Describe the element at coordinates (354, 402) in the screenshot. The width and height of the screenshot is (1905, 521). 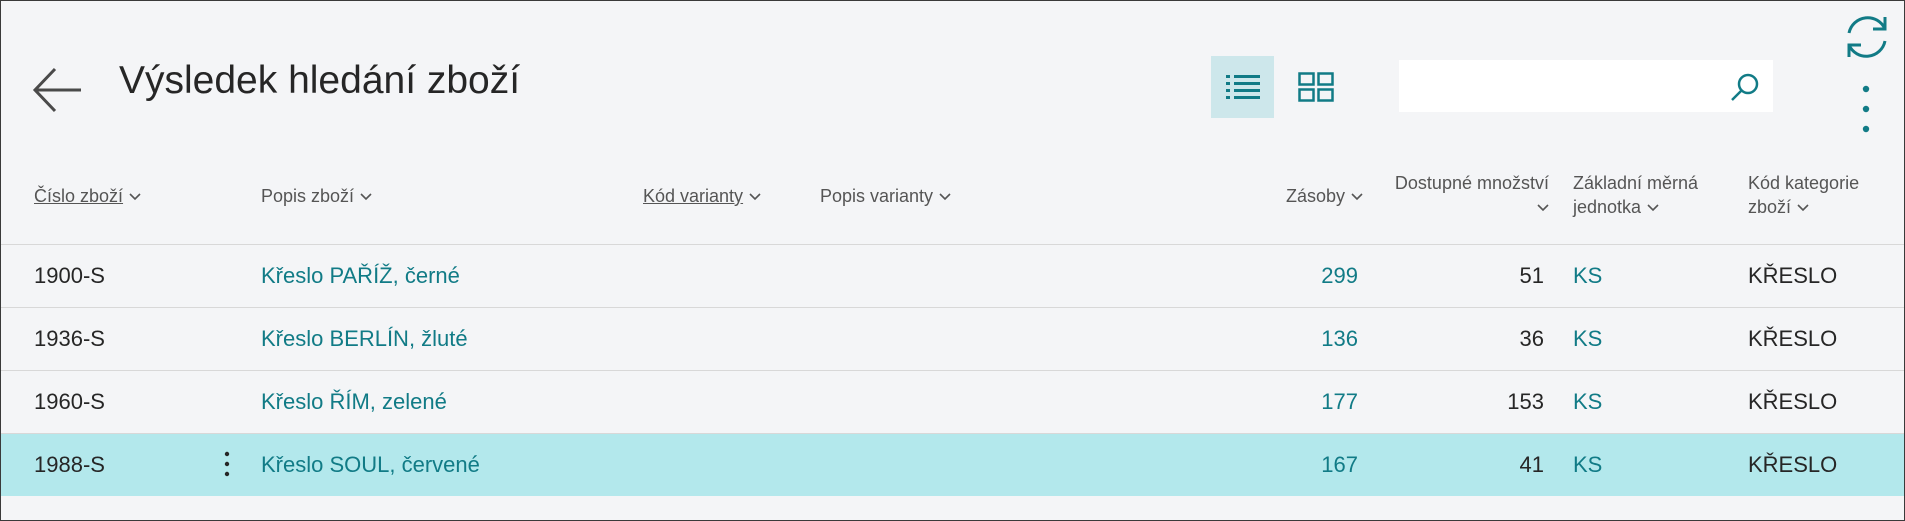
I see `item-description-link: Křeslo ŘÍM, zelené` at that location.